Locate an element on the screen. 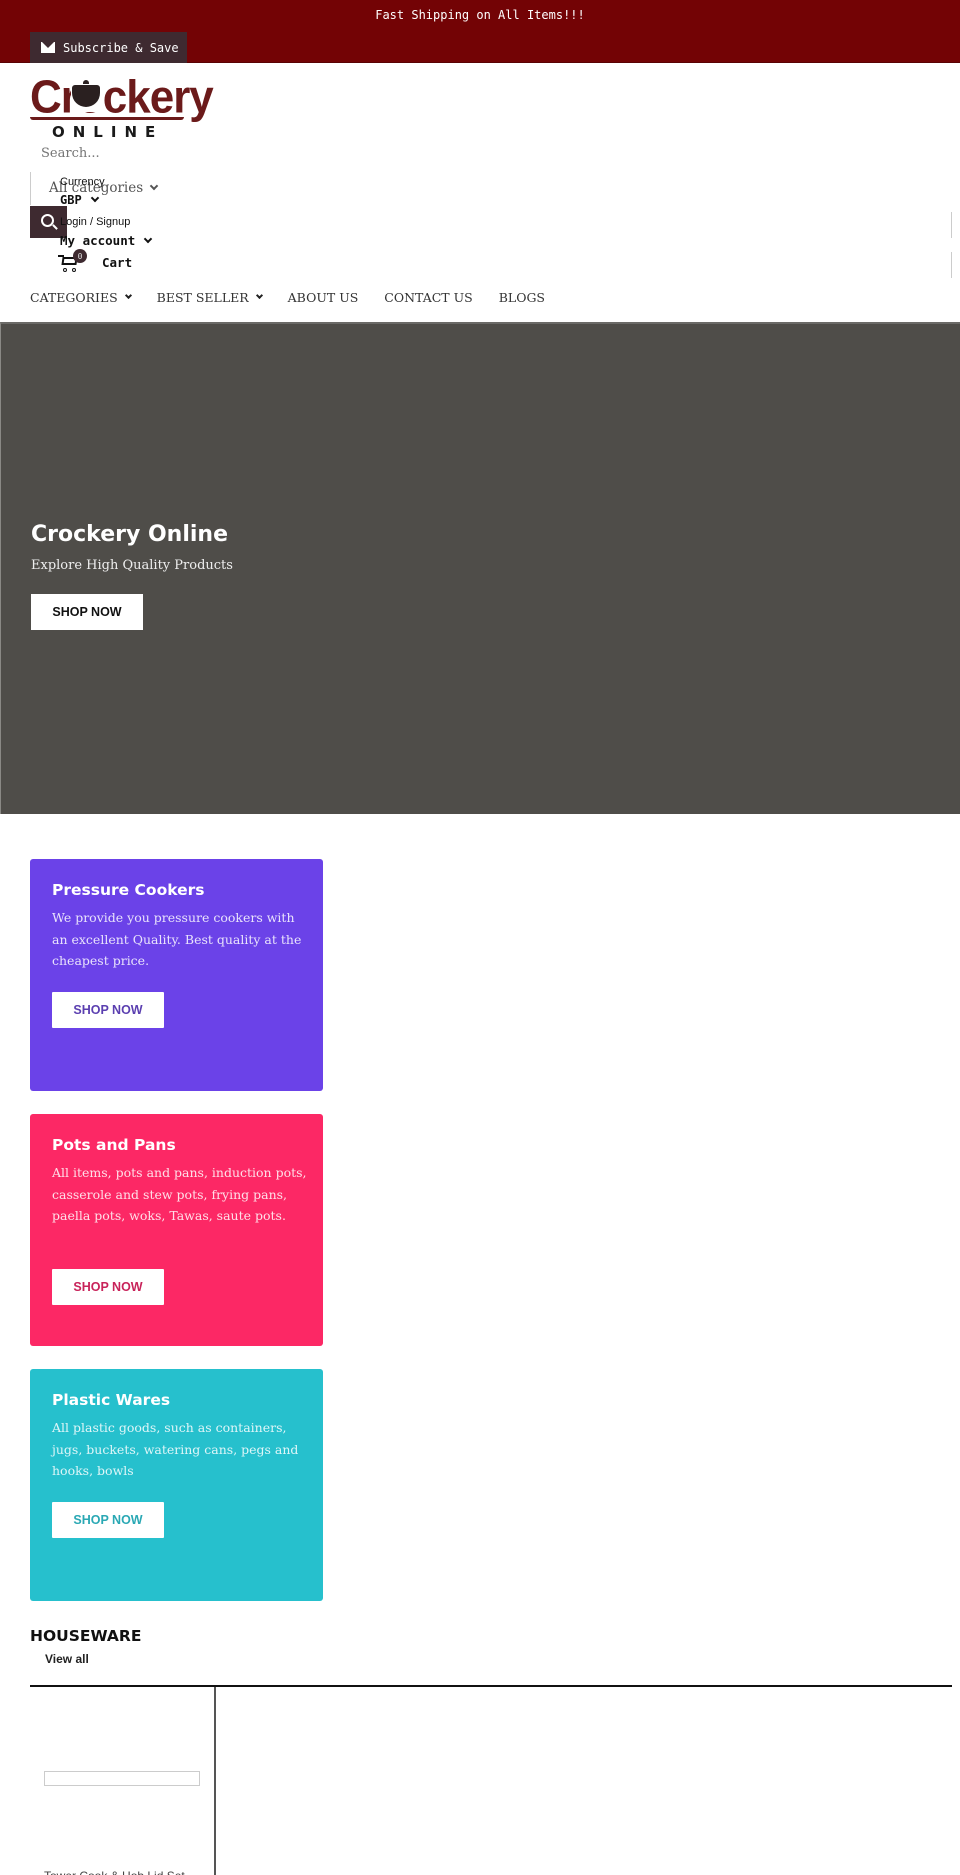  currency-value: GBP is located at coordinates (71, 200).